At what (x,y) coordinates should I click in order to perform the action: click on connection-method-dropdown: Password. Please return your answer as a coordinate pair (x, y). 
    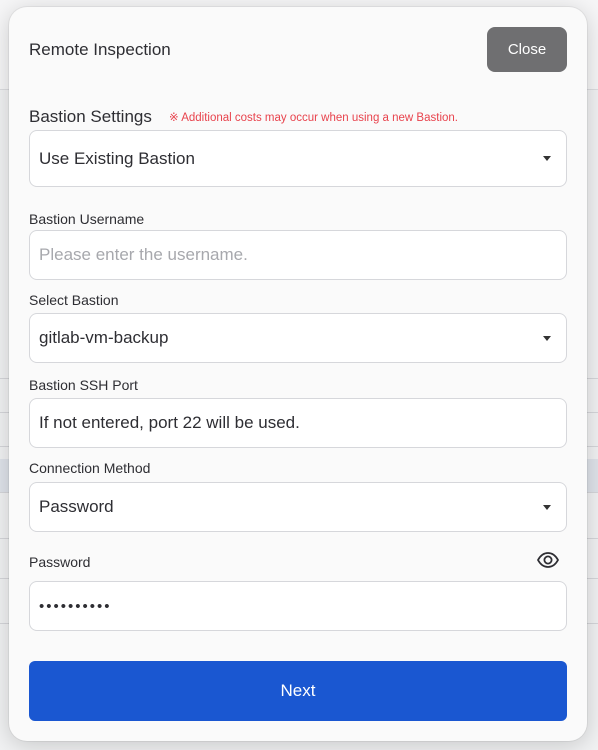
    Looking at the image, I should click on (298, 507).